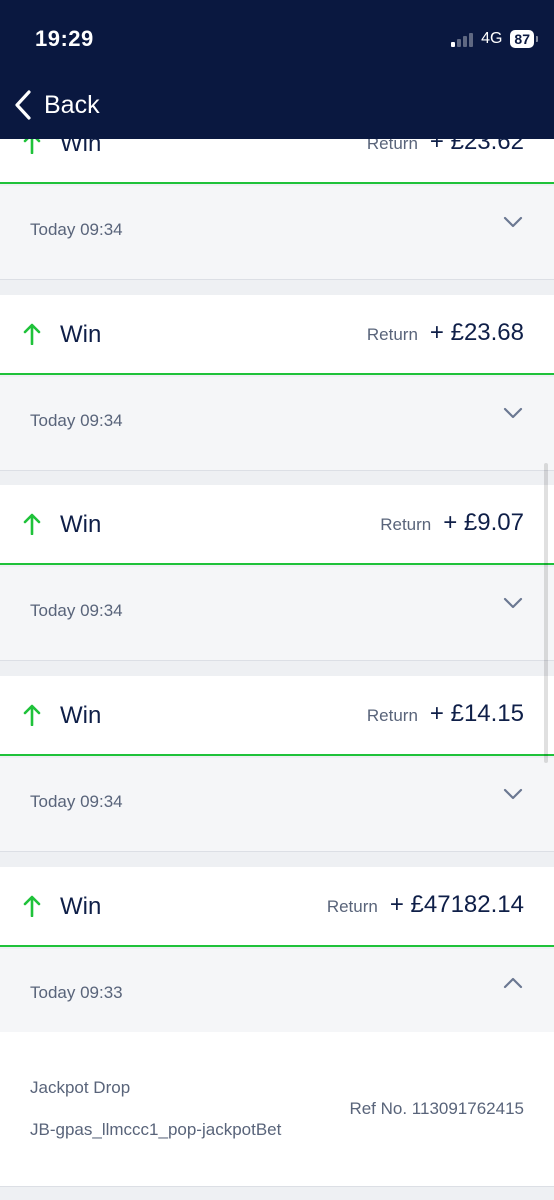 This screenshot has height=1200, width=554. Describe the element at coordinates (524, 39) in the screenshot. I see `battery-icon: 87` at that location.